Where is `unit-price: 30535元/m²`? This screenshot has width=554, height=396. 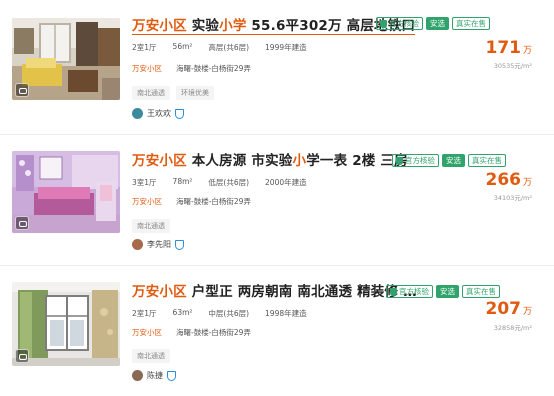 unit-price: 30535元/m² is located at coordinates (512, 66).